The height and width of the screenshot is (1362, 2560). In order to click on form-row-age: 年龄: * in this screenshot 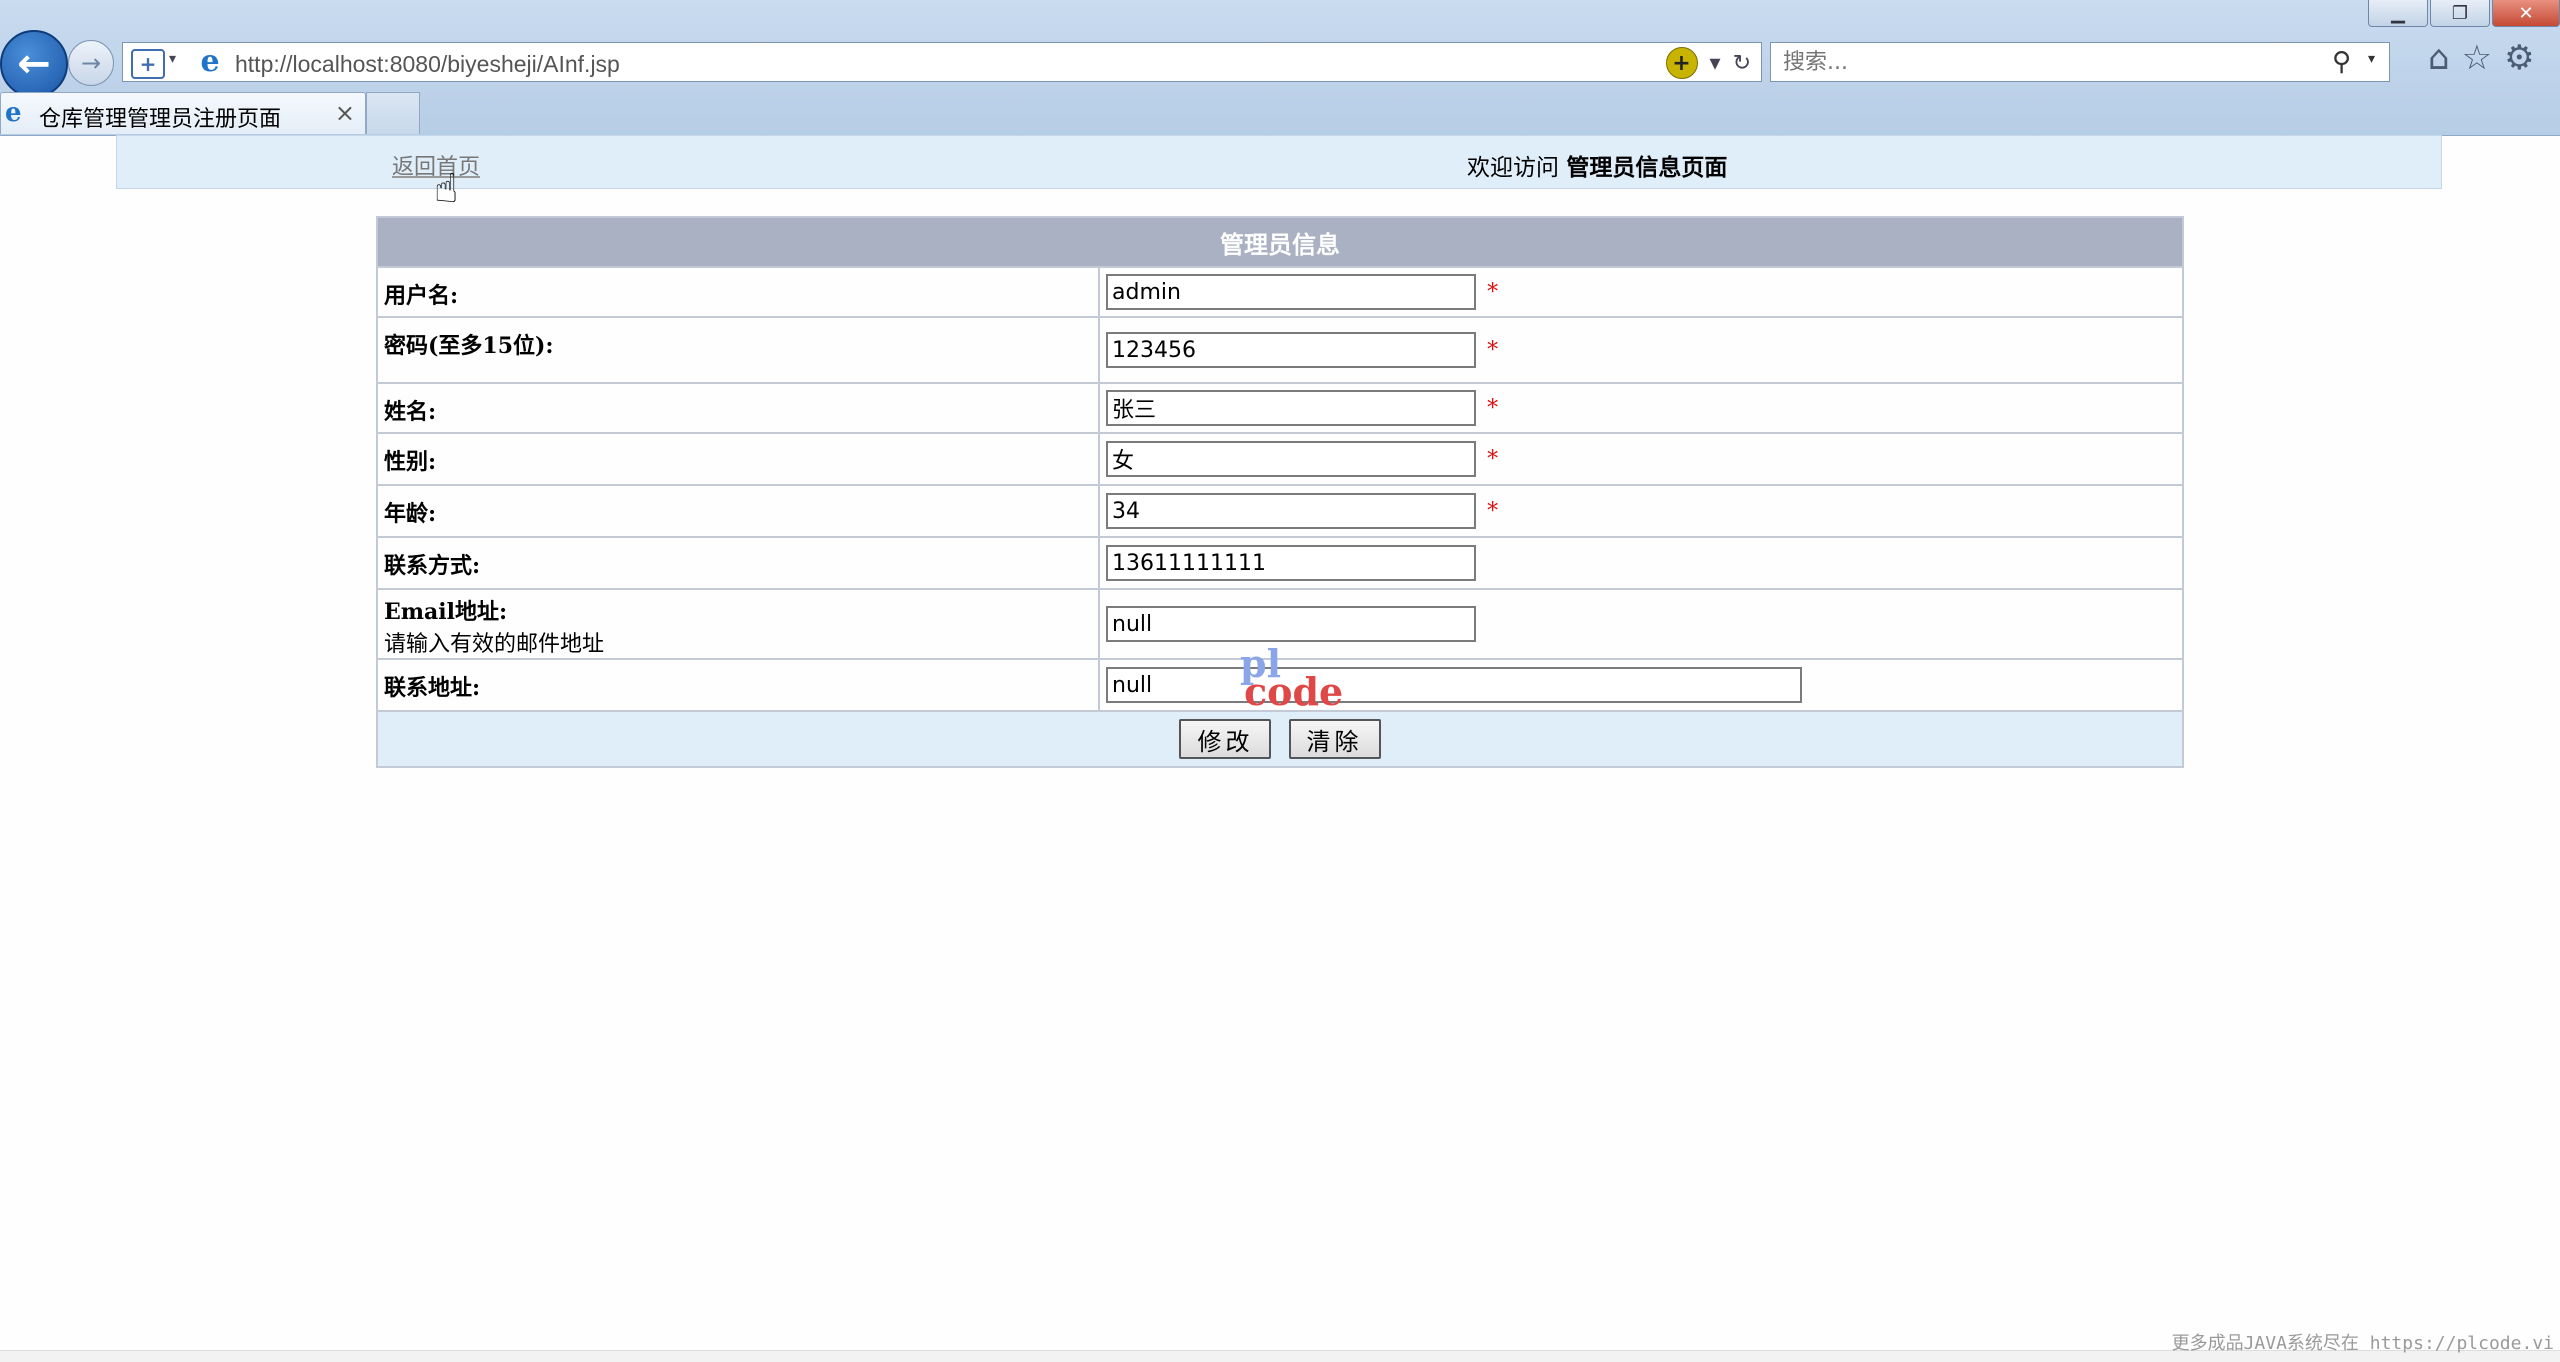, I will do `click(1280, 511)`.